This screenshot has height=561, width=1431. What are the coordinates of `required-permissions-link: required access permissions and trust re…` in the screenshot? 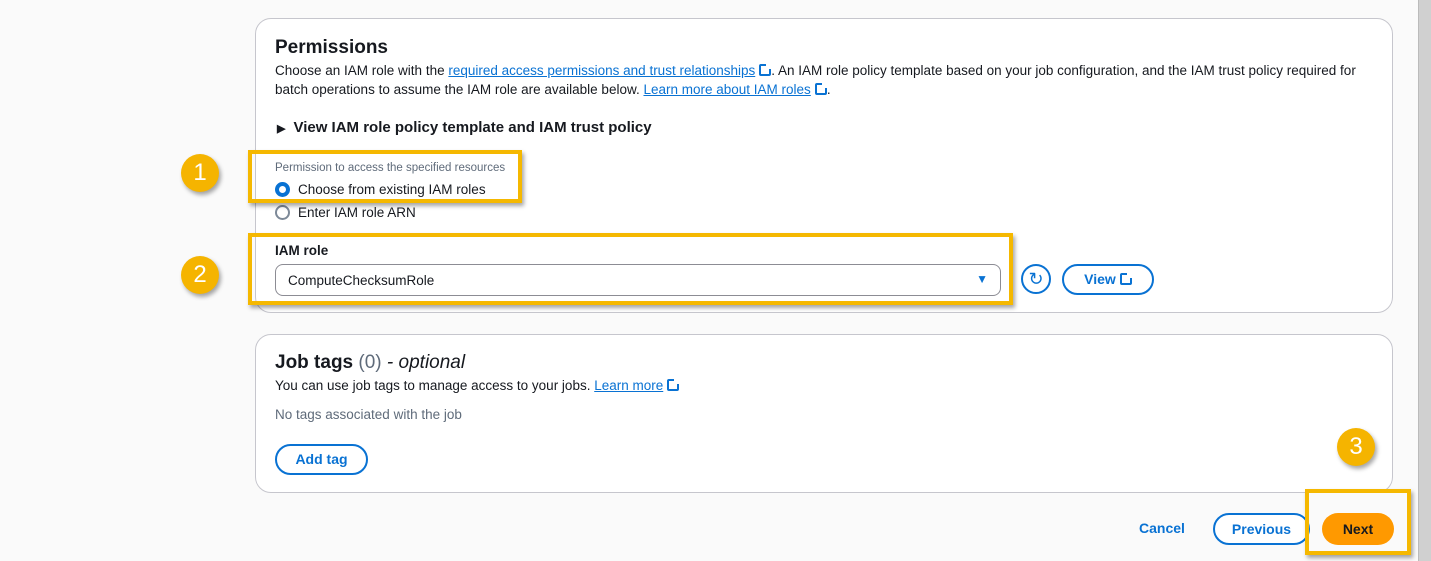 It's located at (610, 70).